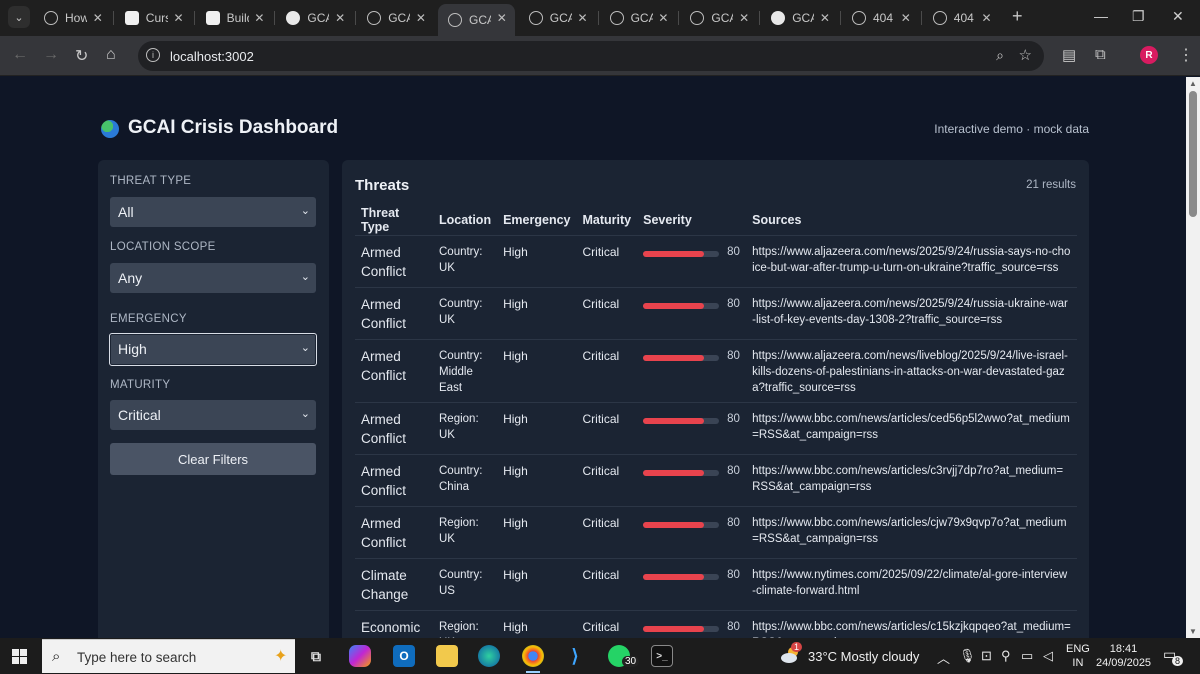  I want to click on column-header-location: Location, so click(465, 220).